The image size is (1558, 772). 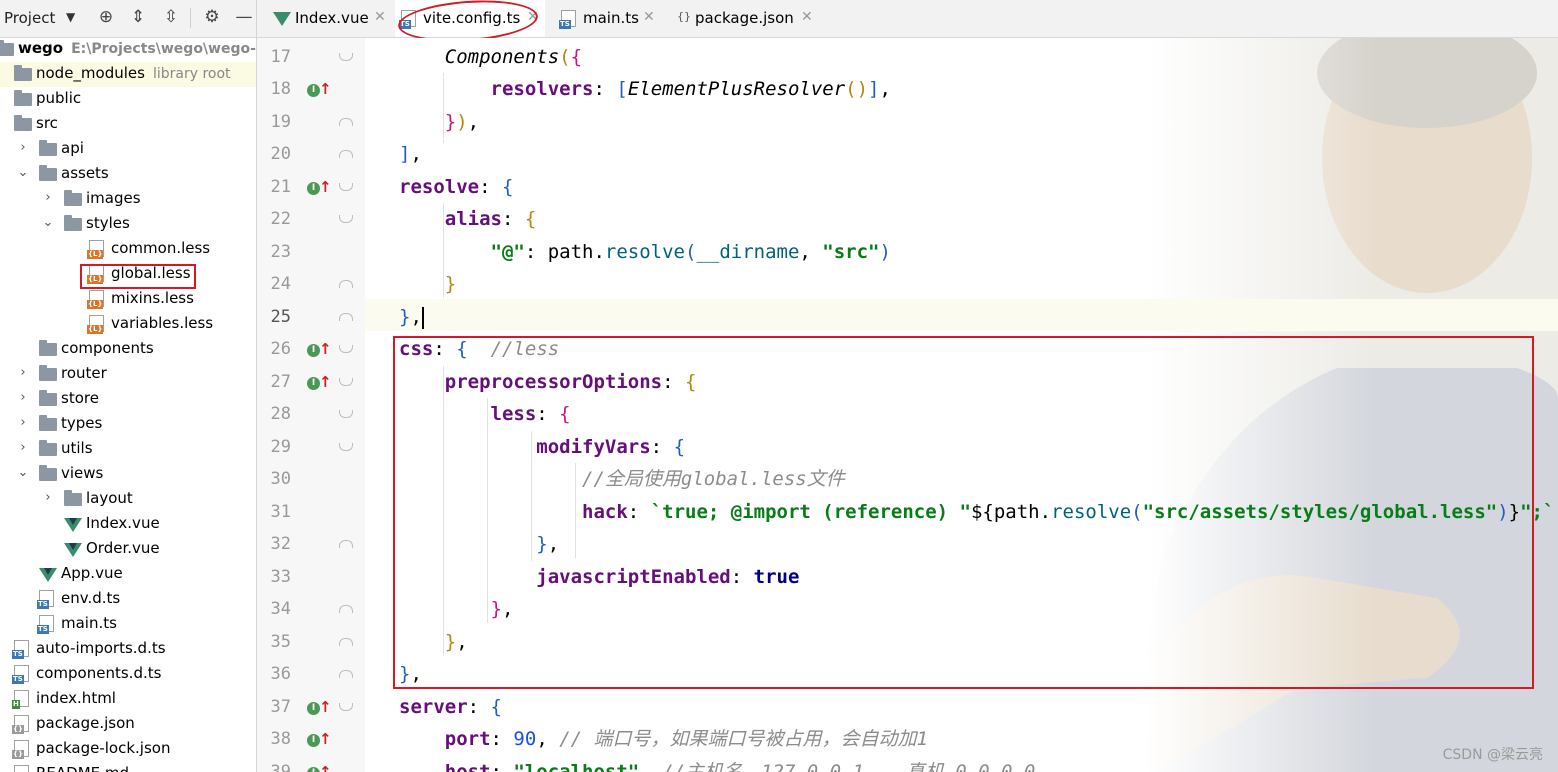 I want to click on vue-icon, so click(x=282, y=19).